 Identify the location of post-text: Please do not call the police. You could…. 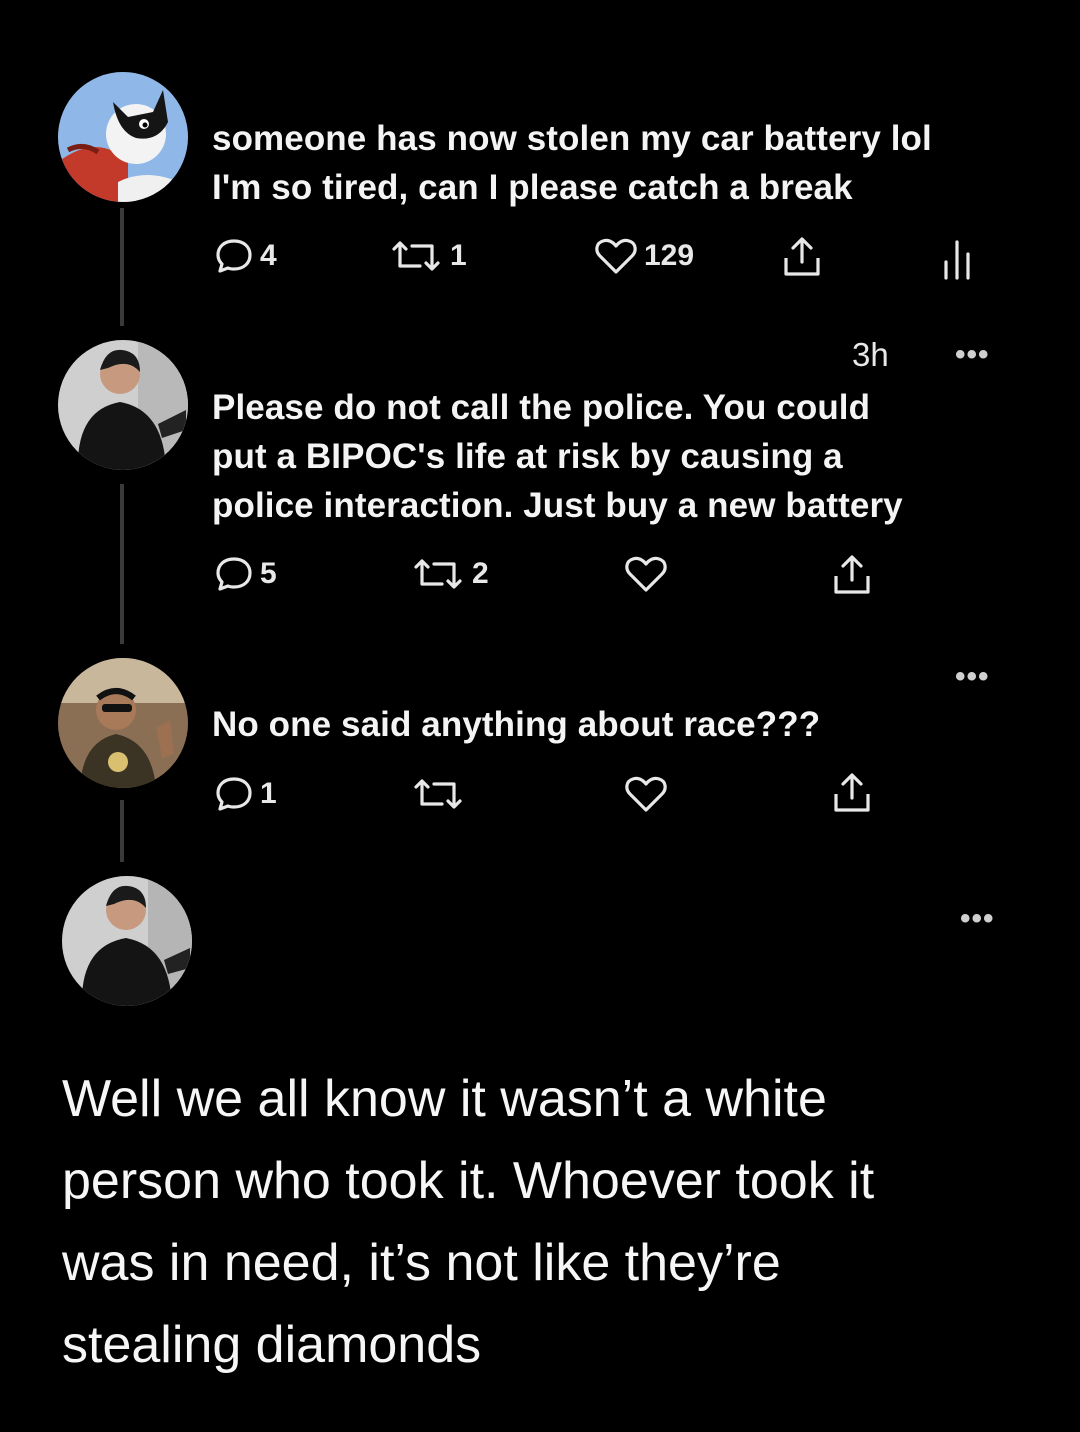
(557, 456).